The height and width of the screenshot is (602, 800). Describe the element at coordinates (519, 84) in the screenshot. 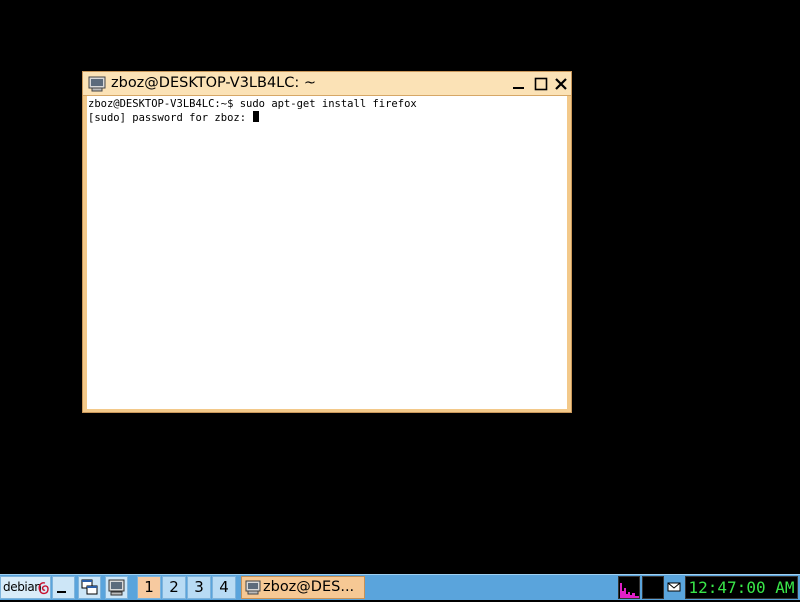

I see `minimize-button` at that location.